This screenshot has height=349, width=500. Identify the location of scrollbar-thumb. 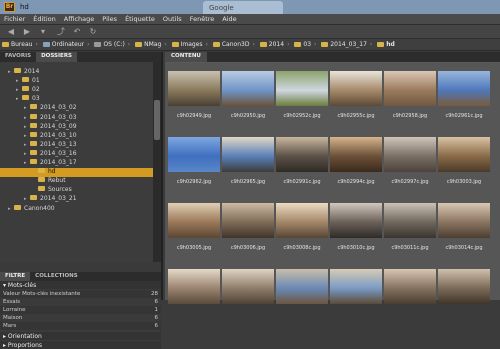
(157, 120).